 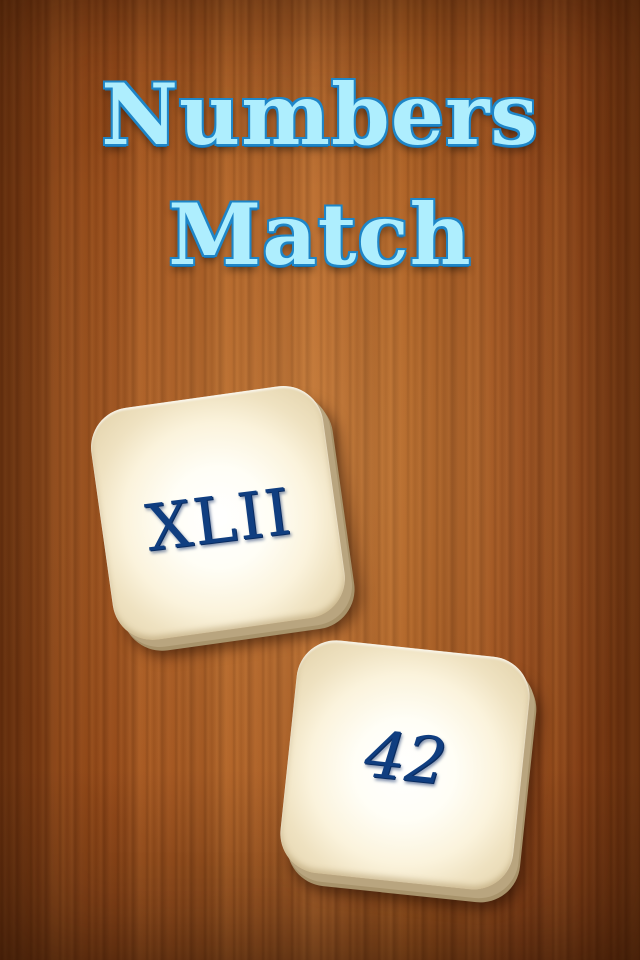 What do you see at coordinates (320, 234) in the screenshot?
I see `game-title-line-2: Match` at bounding box center [320, 234].